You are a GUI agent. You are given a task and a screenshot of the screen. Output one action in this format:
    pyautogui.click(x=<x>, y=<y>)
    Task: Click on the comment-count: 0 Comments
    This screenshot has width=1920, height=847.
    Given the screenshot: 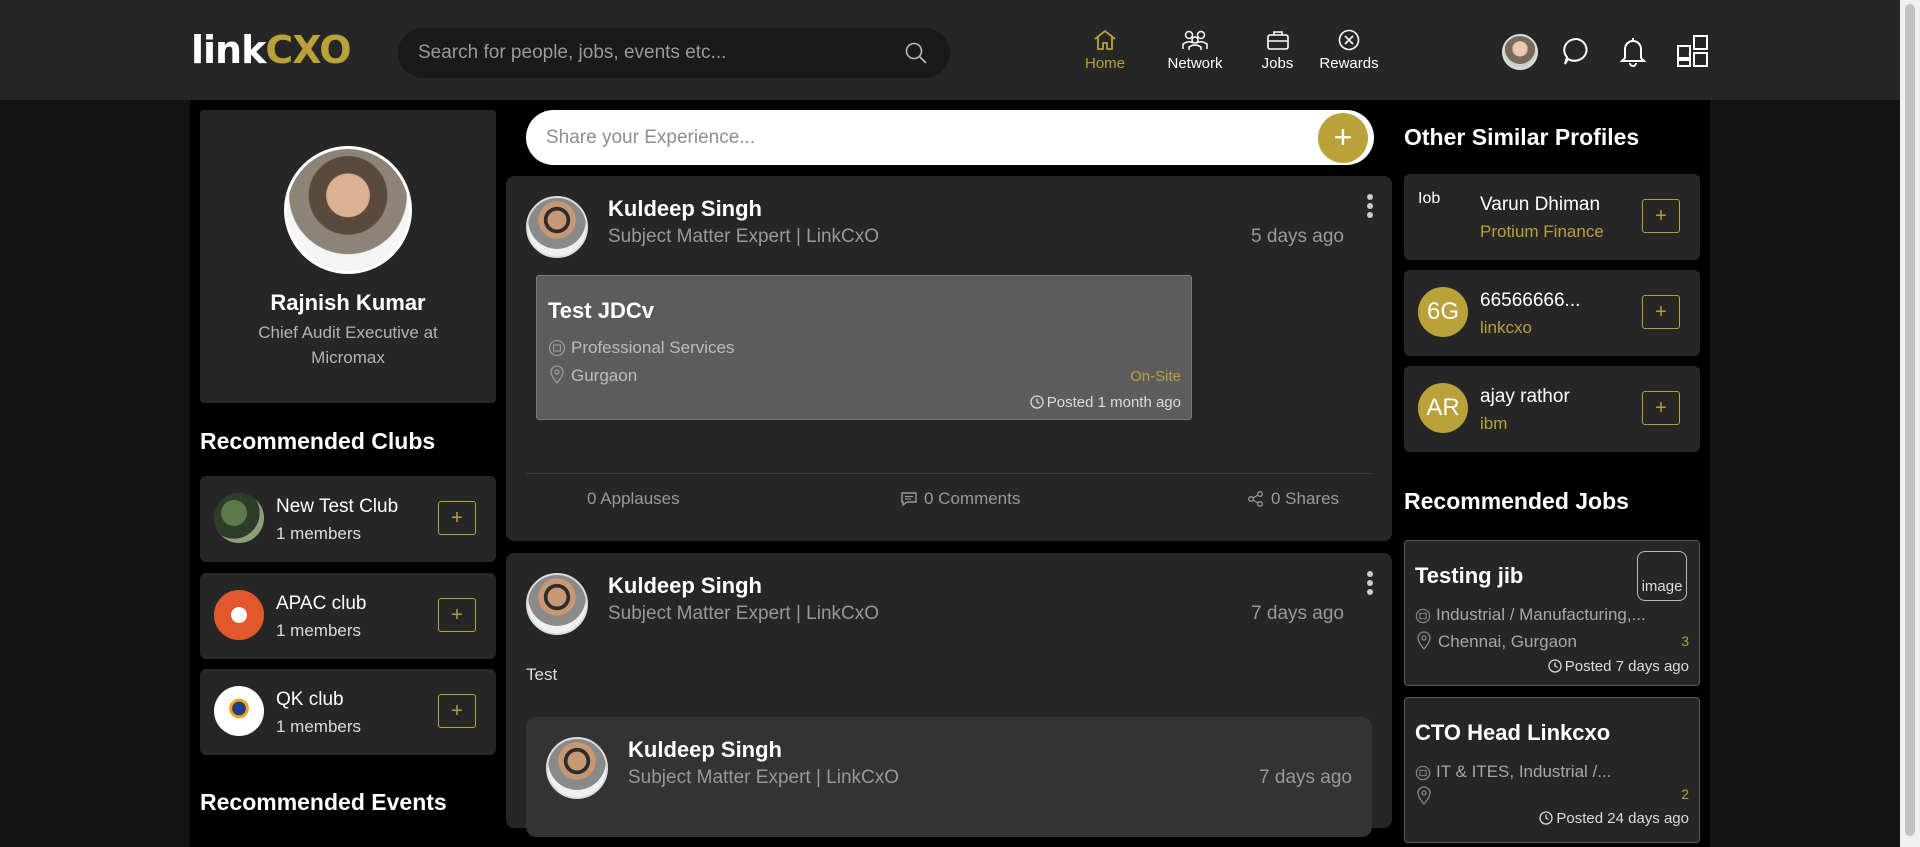 What is the action you would take?
    pyautogui.click(x=972, y=498)
    